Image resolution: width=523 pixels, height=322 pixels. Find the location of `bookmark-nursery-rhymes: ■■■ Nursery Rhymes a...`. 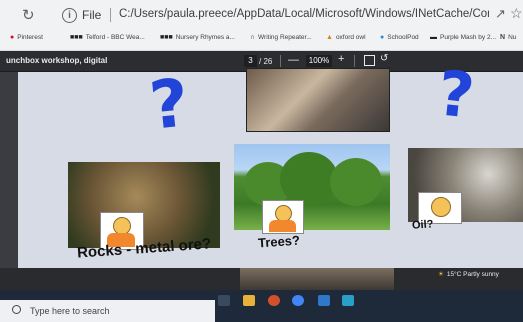

bookmark-nursery-rhymes: ■■■ Nursery Rhymes a... is located at coordinates (197, 37).